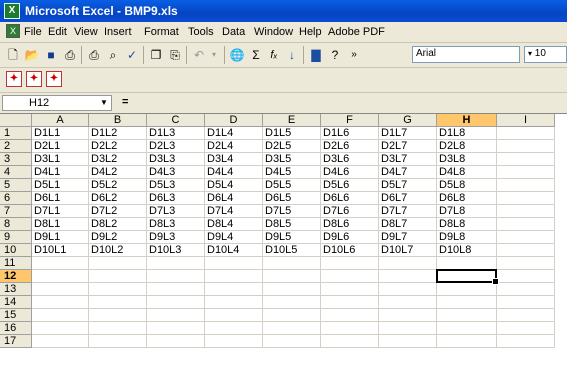 This screenshot has height=390, width=567. What do you see at coordinates (16, 250) in the screenshot?
I see `row-header-10: 10` at bounding box center [16, 250].